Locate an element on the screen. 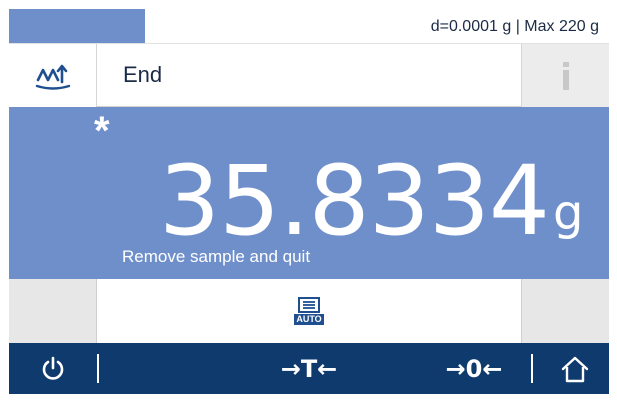  info-icon is located at coordinates (565, 75).